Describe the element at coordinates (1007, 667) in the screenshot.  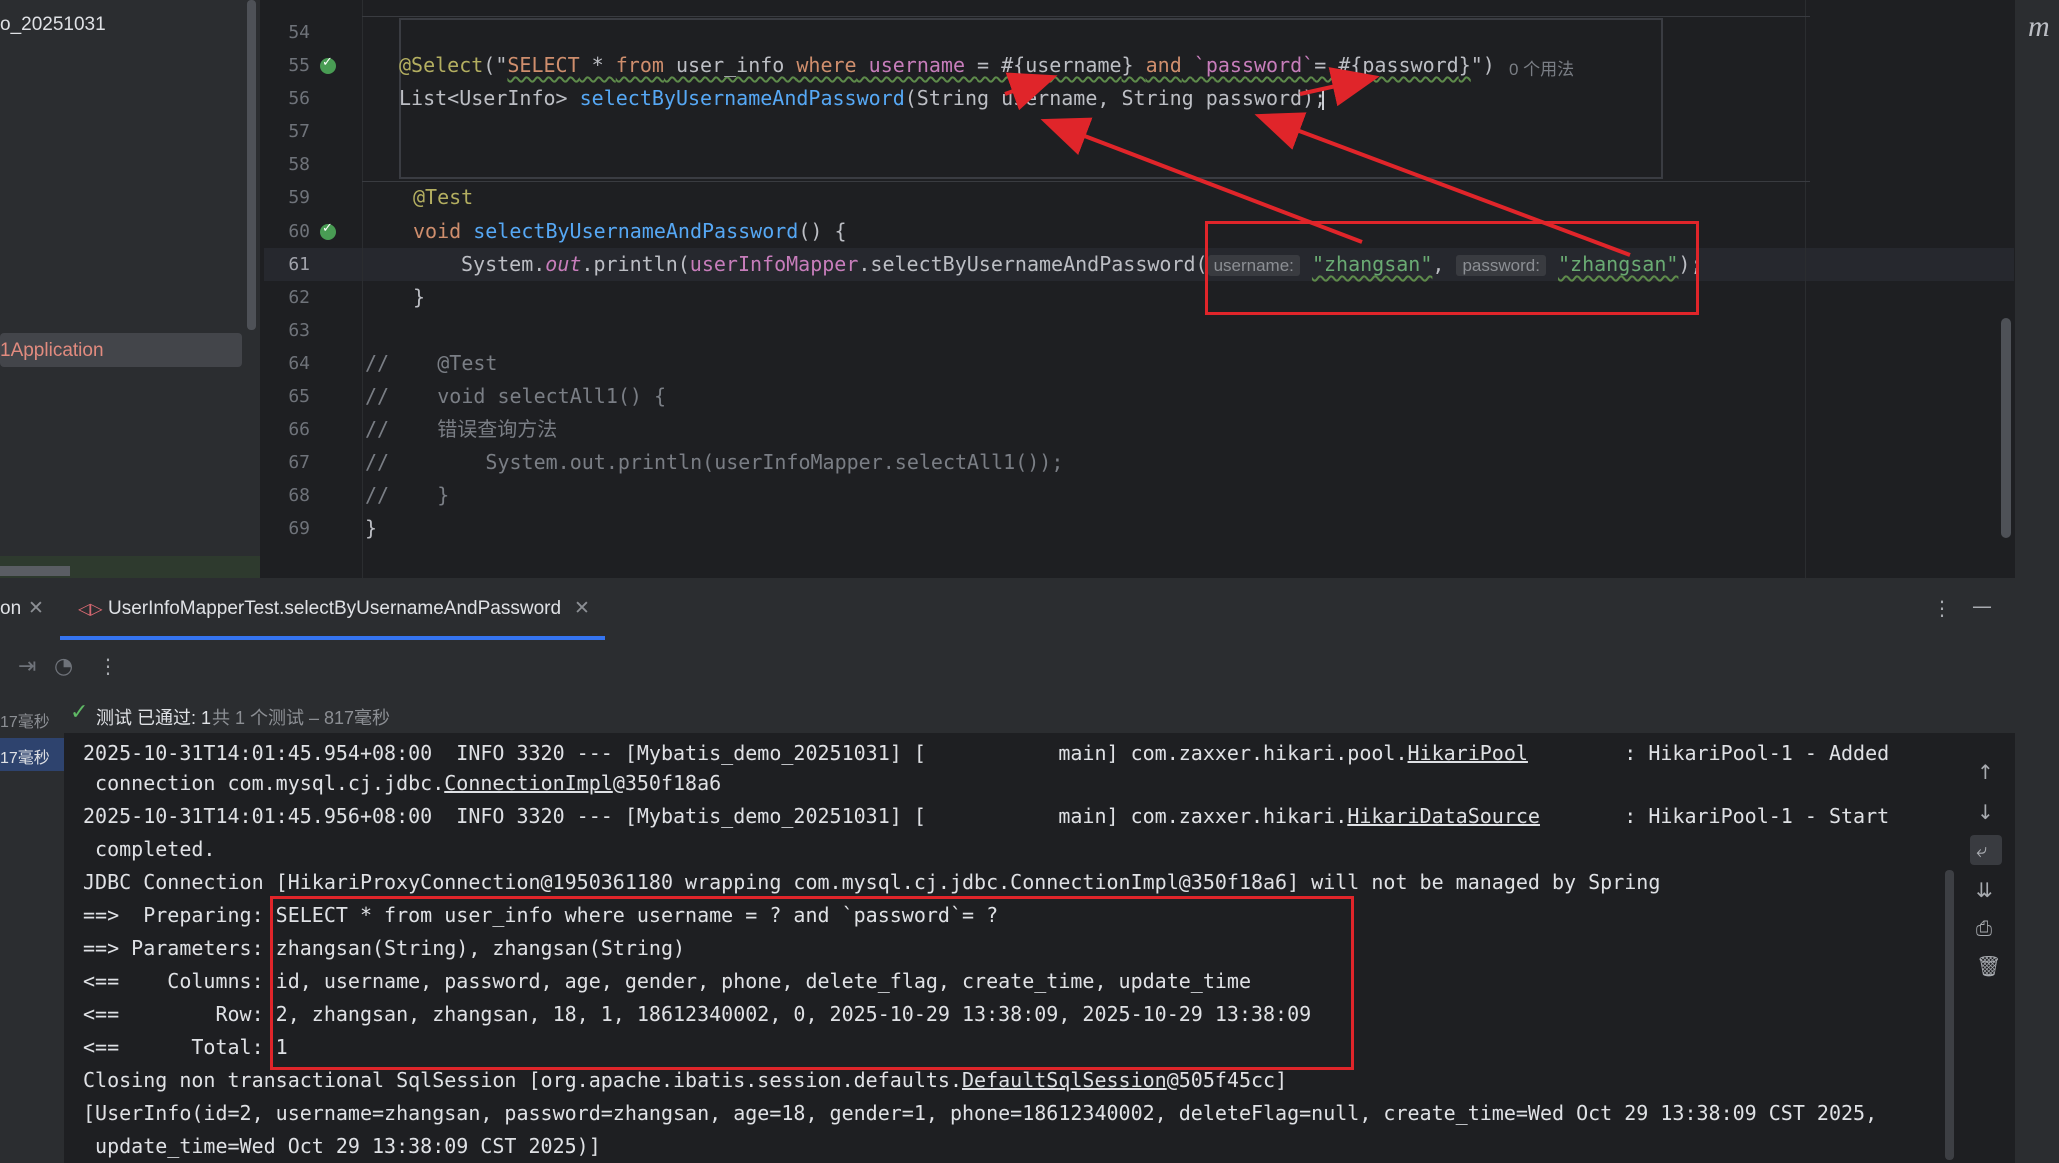
I see `run-toolbar` at that location.